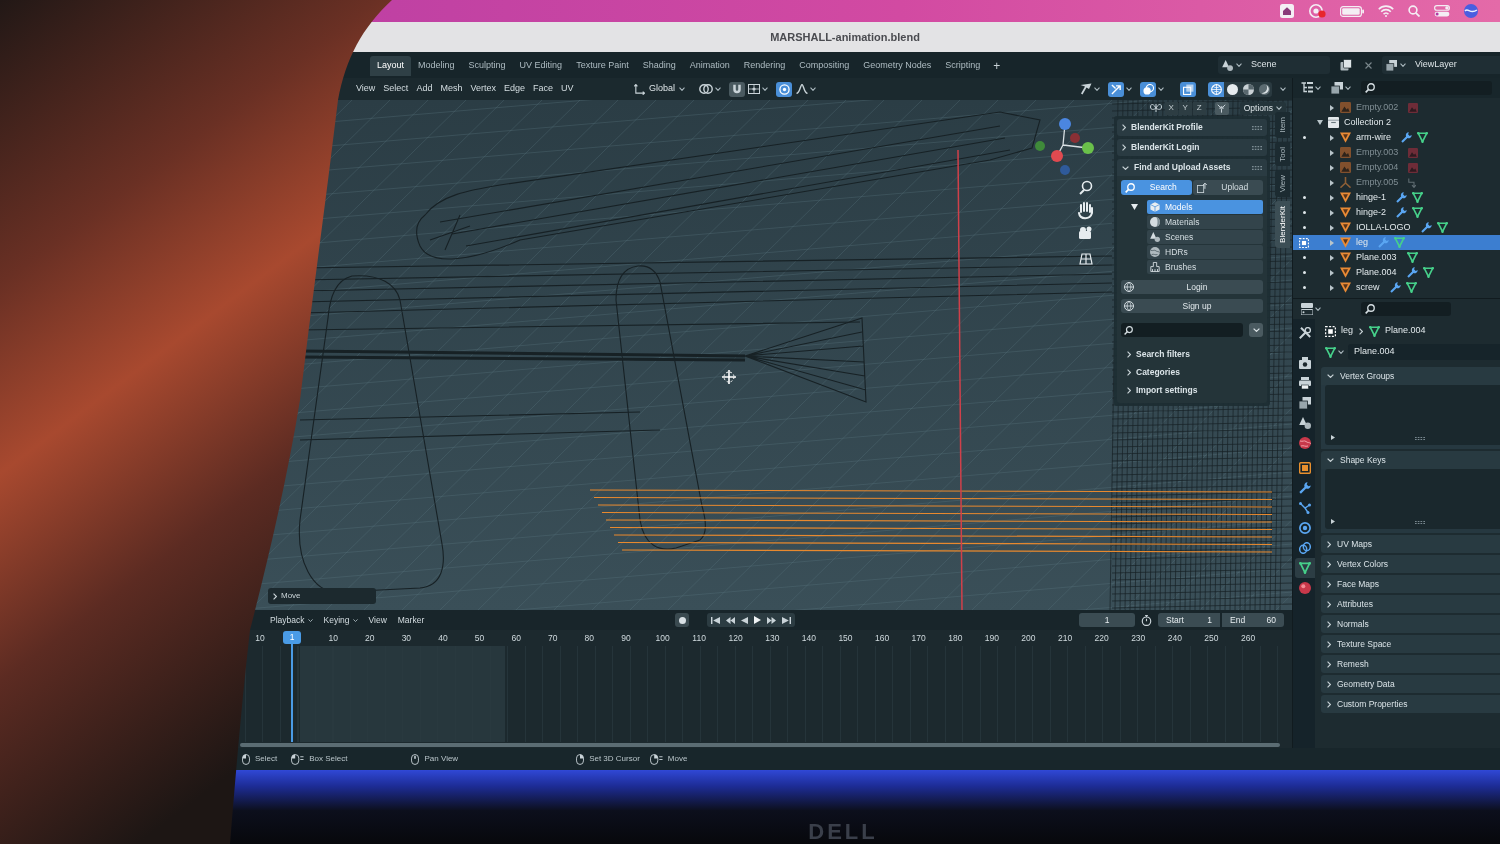 This screenshot has height=844, width=1500. Describe the element at coordinates (1396, 167) in the screenshot. I see `outliner-item: Empty.004` at that location.